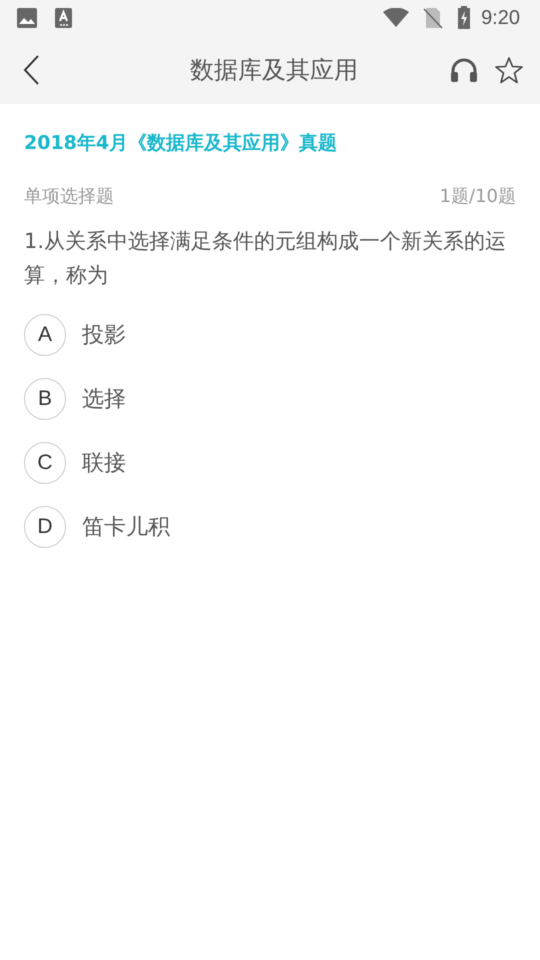  I want to click on status-time: 9:20, so click(500, 18).